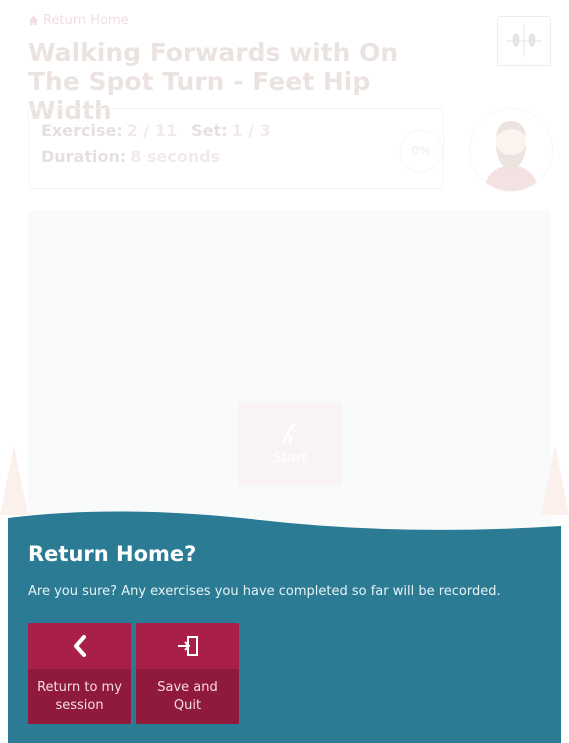  I want to click on feet-icon, so click(524, 41).